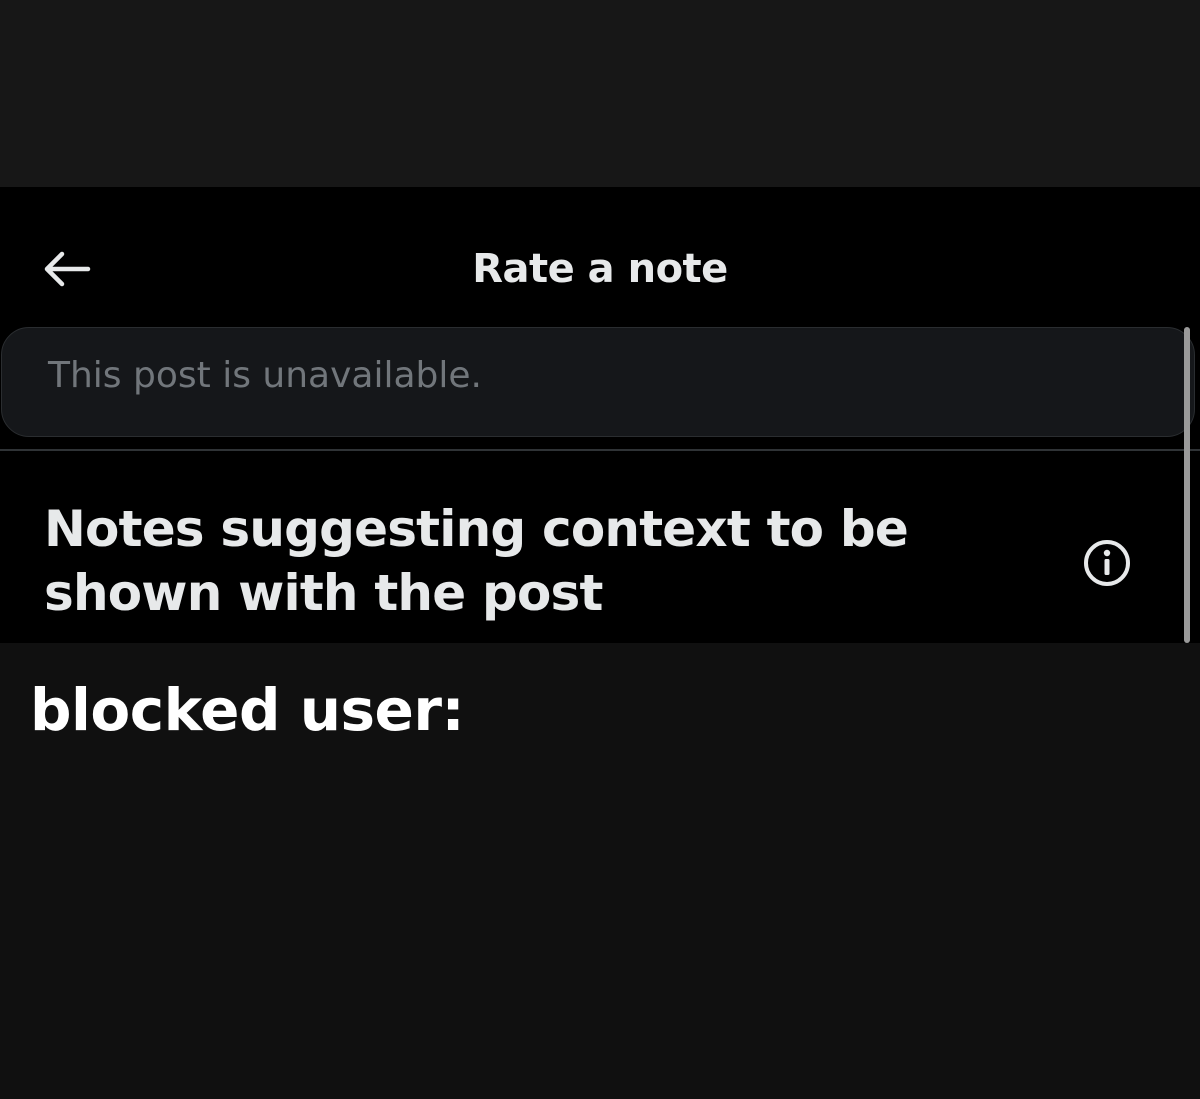 The height and width of the screenshot is (1099, 1200). I want to click on info-button, so click(1107, 563).